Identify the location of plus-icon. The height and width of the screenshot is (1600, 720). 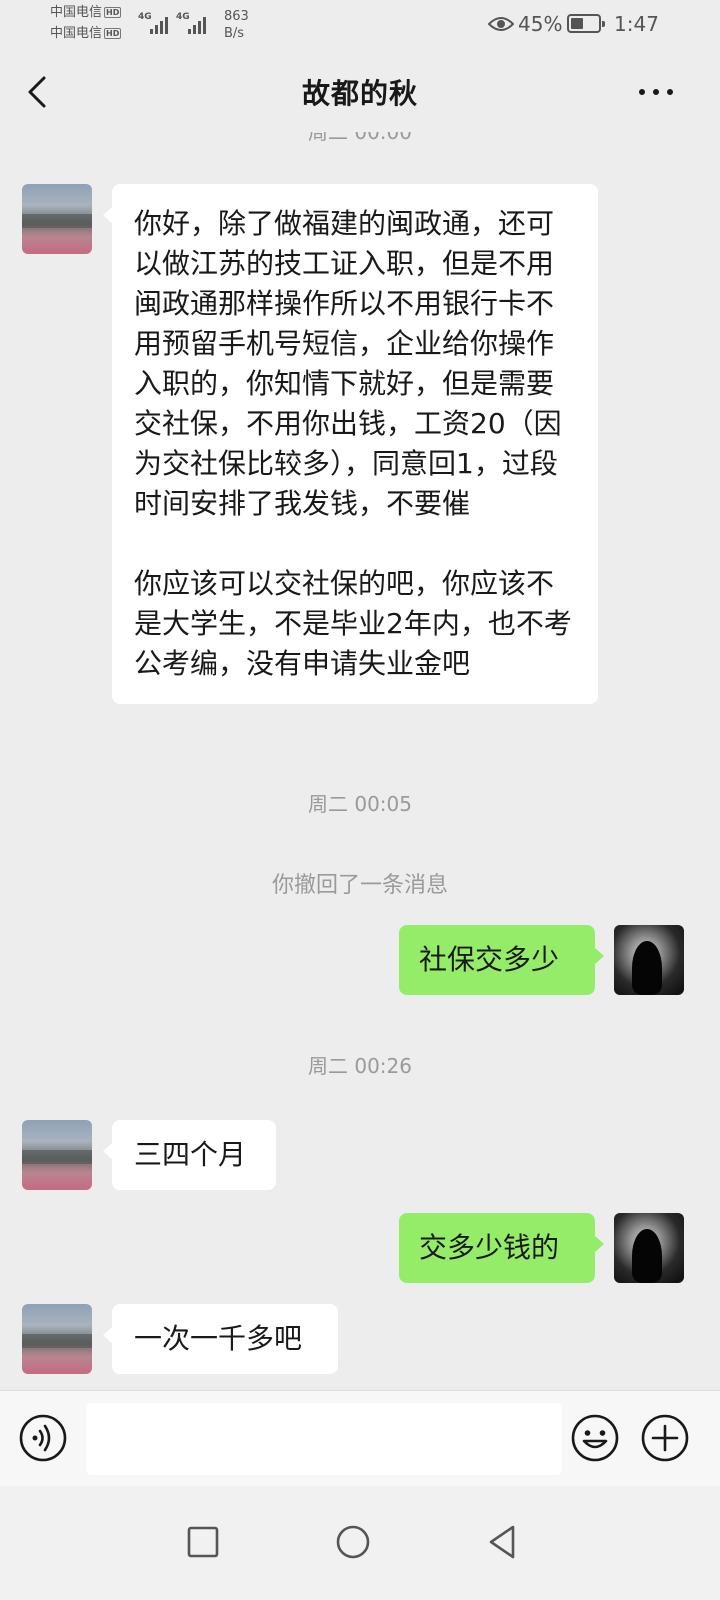
(665, 1438).